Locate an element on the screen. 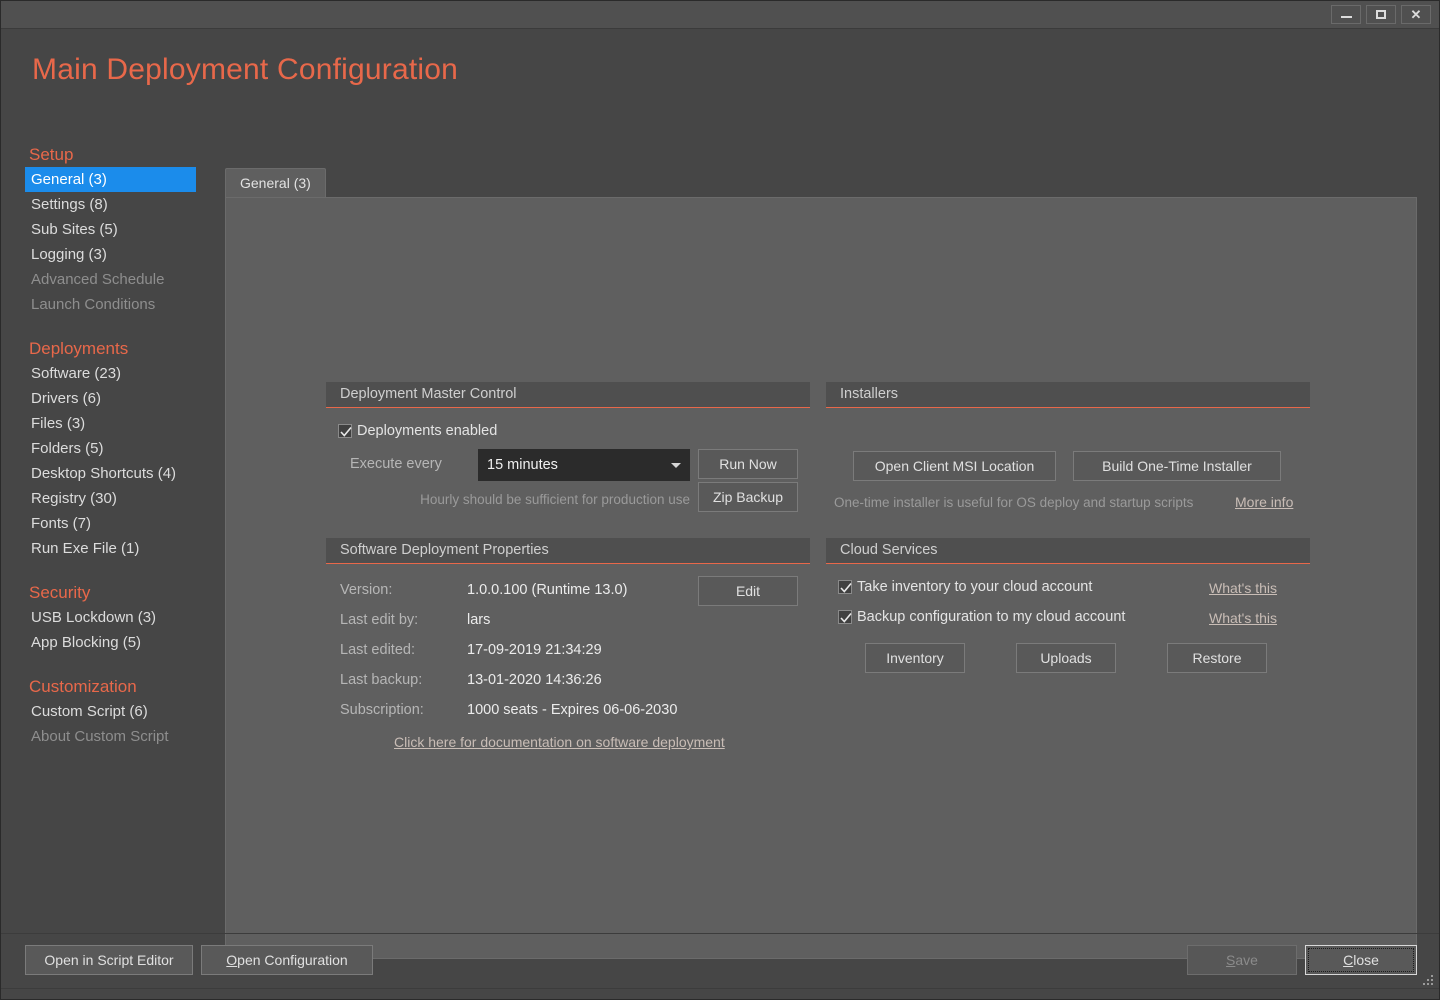  take-inventory-row: Take inventory to your cloud account is located at coordinates (965, 587).